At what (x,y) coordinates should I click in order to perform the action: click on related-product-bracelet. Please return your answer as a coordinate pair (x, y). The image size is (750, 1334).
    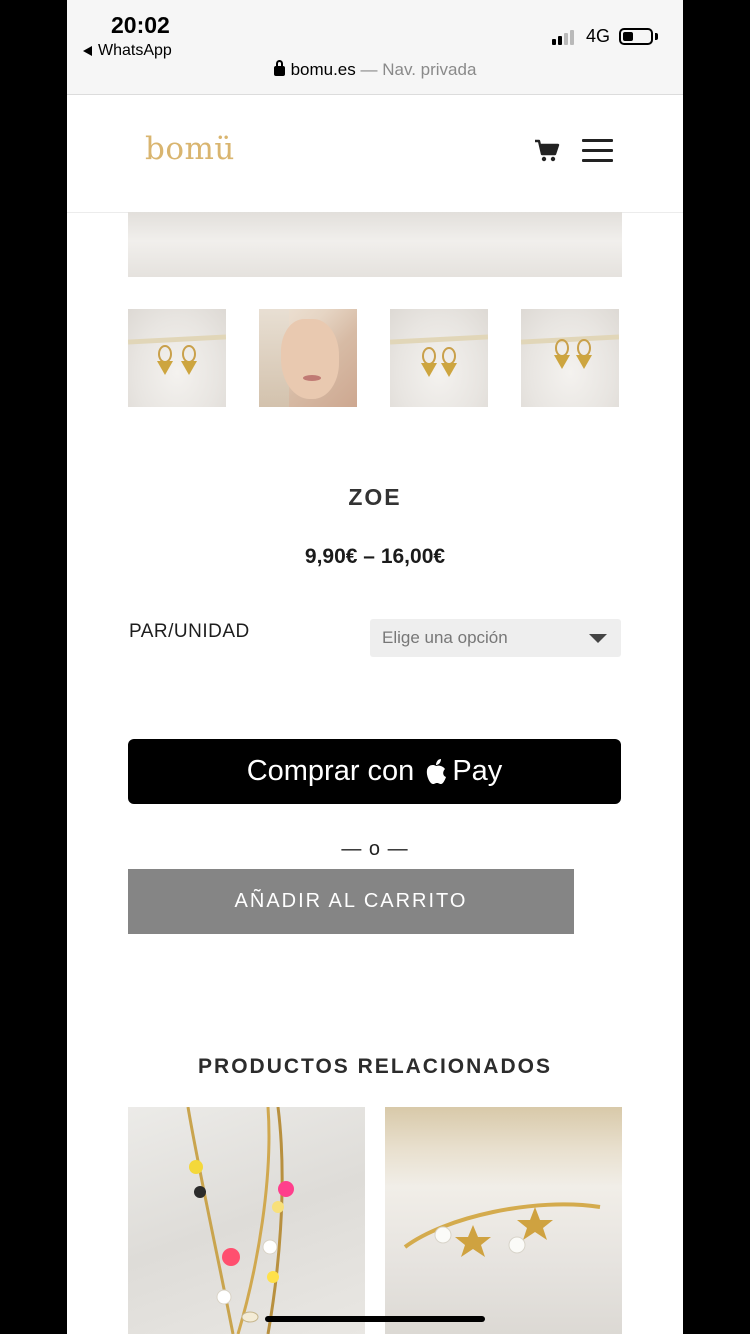
    Looking at the image, I should click on (503, 1220).